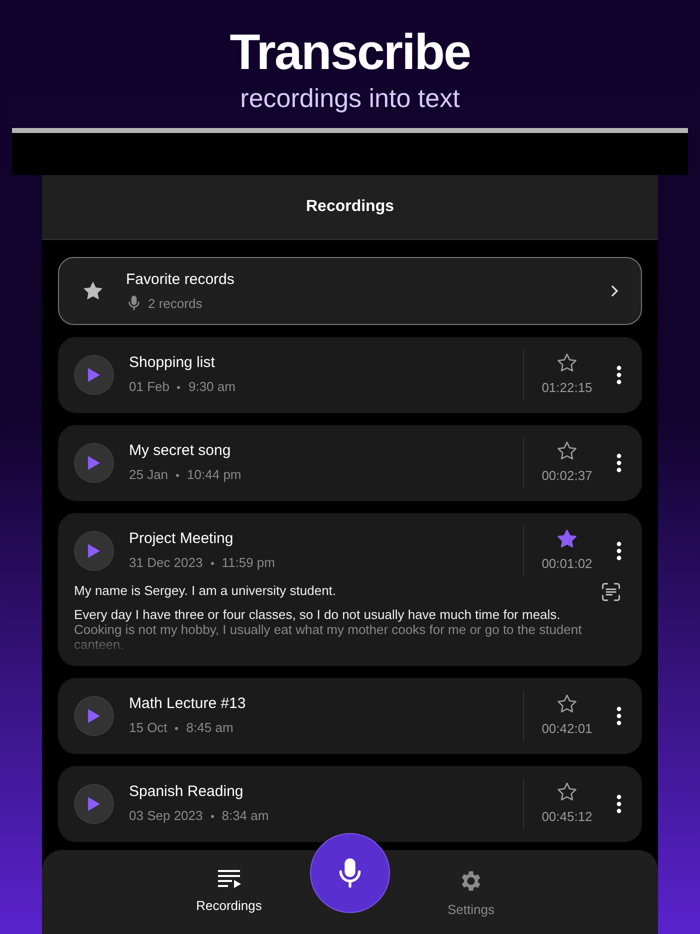  What do you see at coordinates (172, 363) in the screenshot?
I see `recording-title: Shopping list` at bounding box center [172, 363].